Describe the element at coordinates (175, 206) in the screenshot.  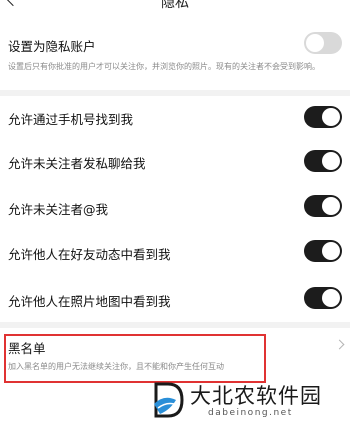
I see `setting-row-mention: 允许未关注者@我` at that location.